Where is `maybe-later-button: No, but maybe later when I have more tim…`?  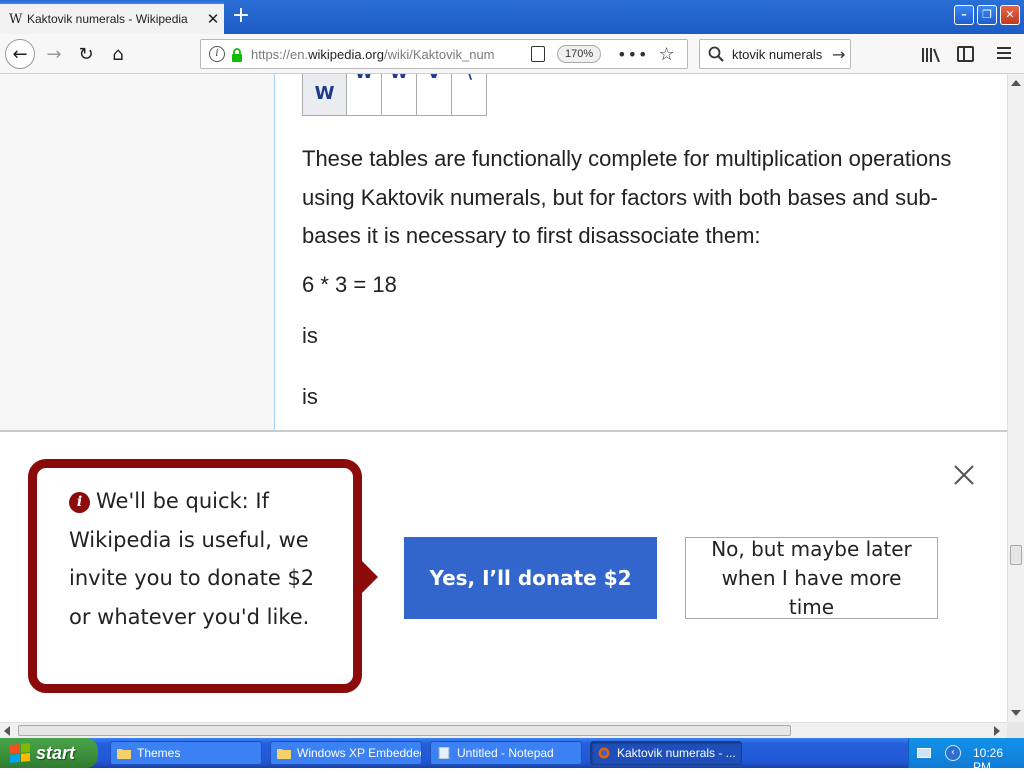
maybe-later-button: No, but maybe later when I have more tim… is located at coordinates (811, 578).